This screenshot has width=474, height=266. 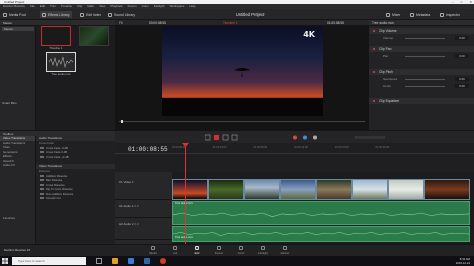 What do you see at coordinates (5, 261) in the screenshot?
I see `windows-start-icon` at bounding box center [5, 261].